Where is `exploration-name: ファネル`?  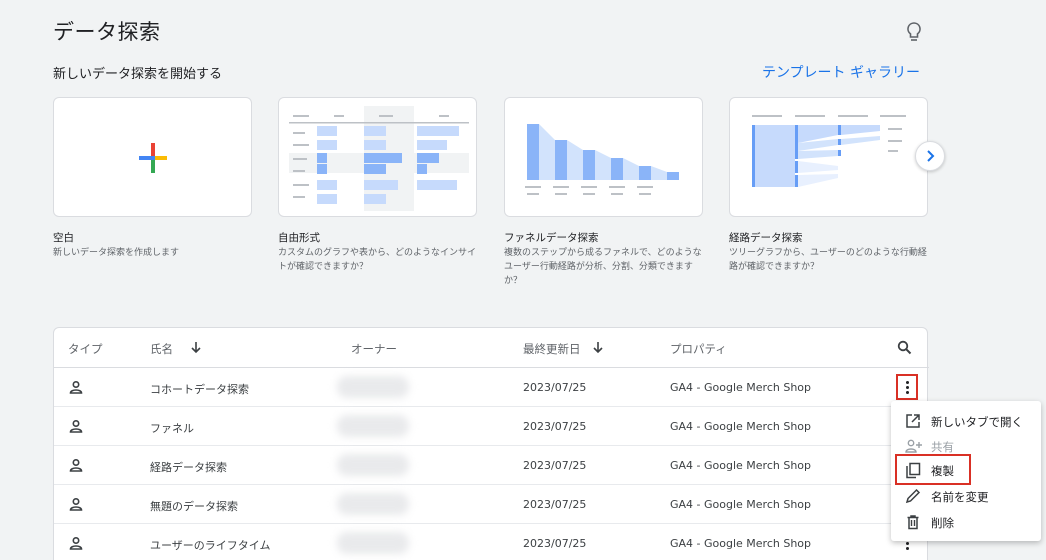
exploration-name: ファネル is located at coordinates (172, 428).